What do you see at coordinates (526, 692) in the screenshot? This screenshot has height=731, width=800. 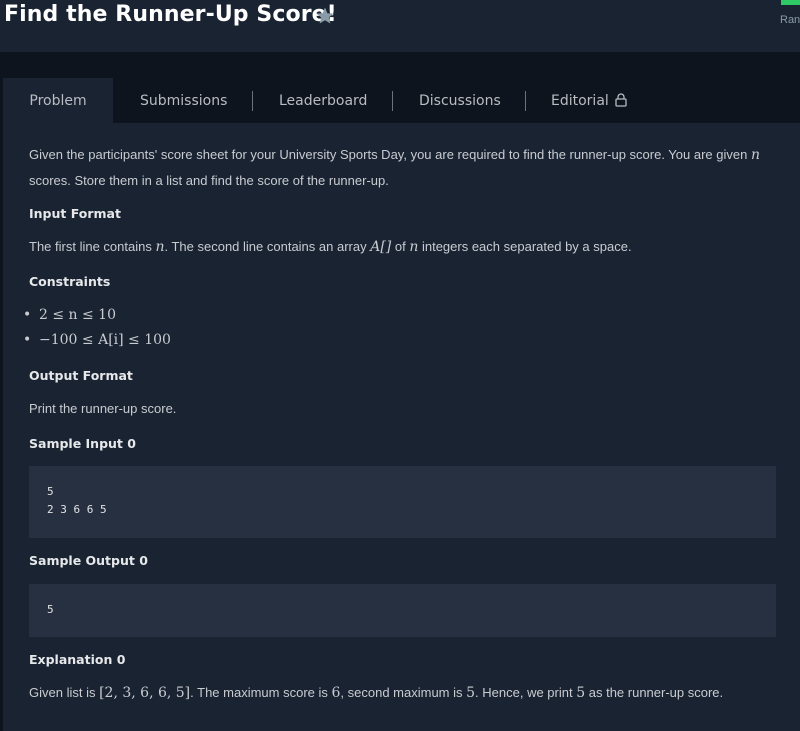 I see `text-segment: . Hence, we print` at bounding box center [526, 692].